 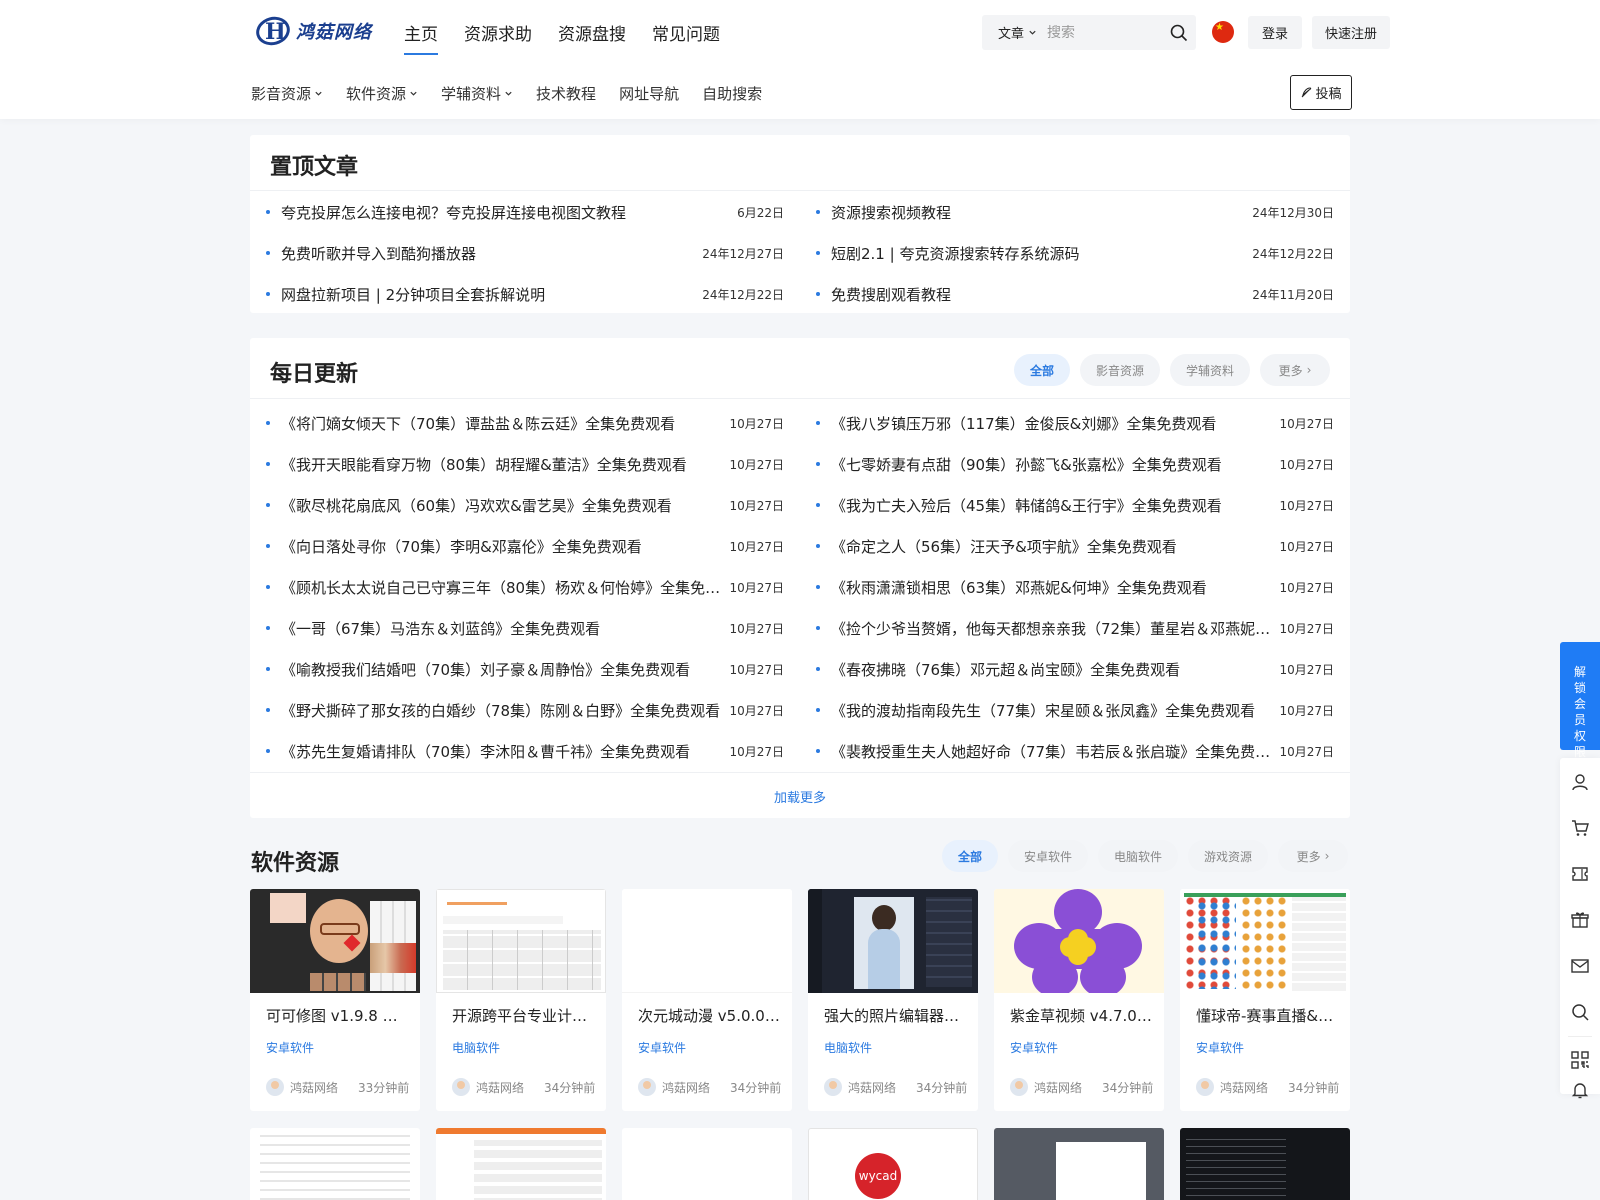 I want to click on subnav-software: 软件资源, so click(x=382, y=93).